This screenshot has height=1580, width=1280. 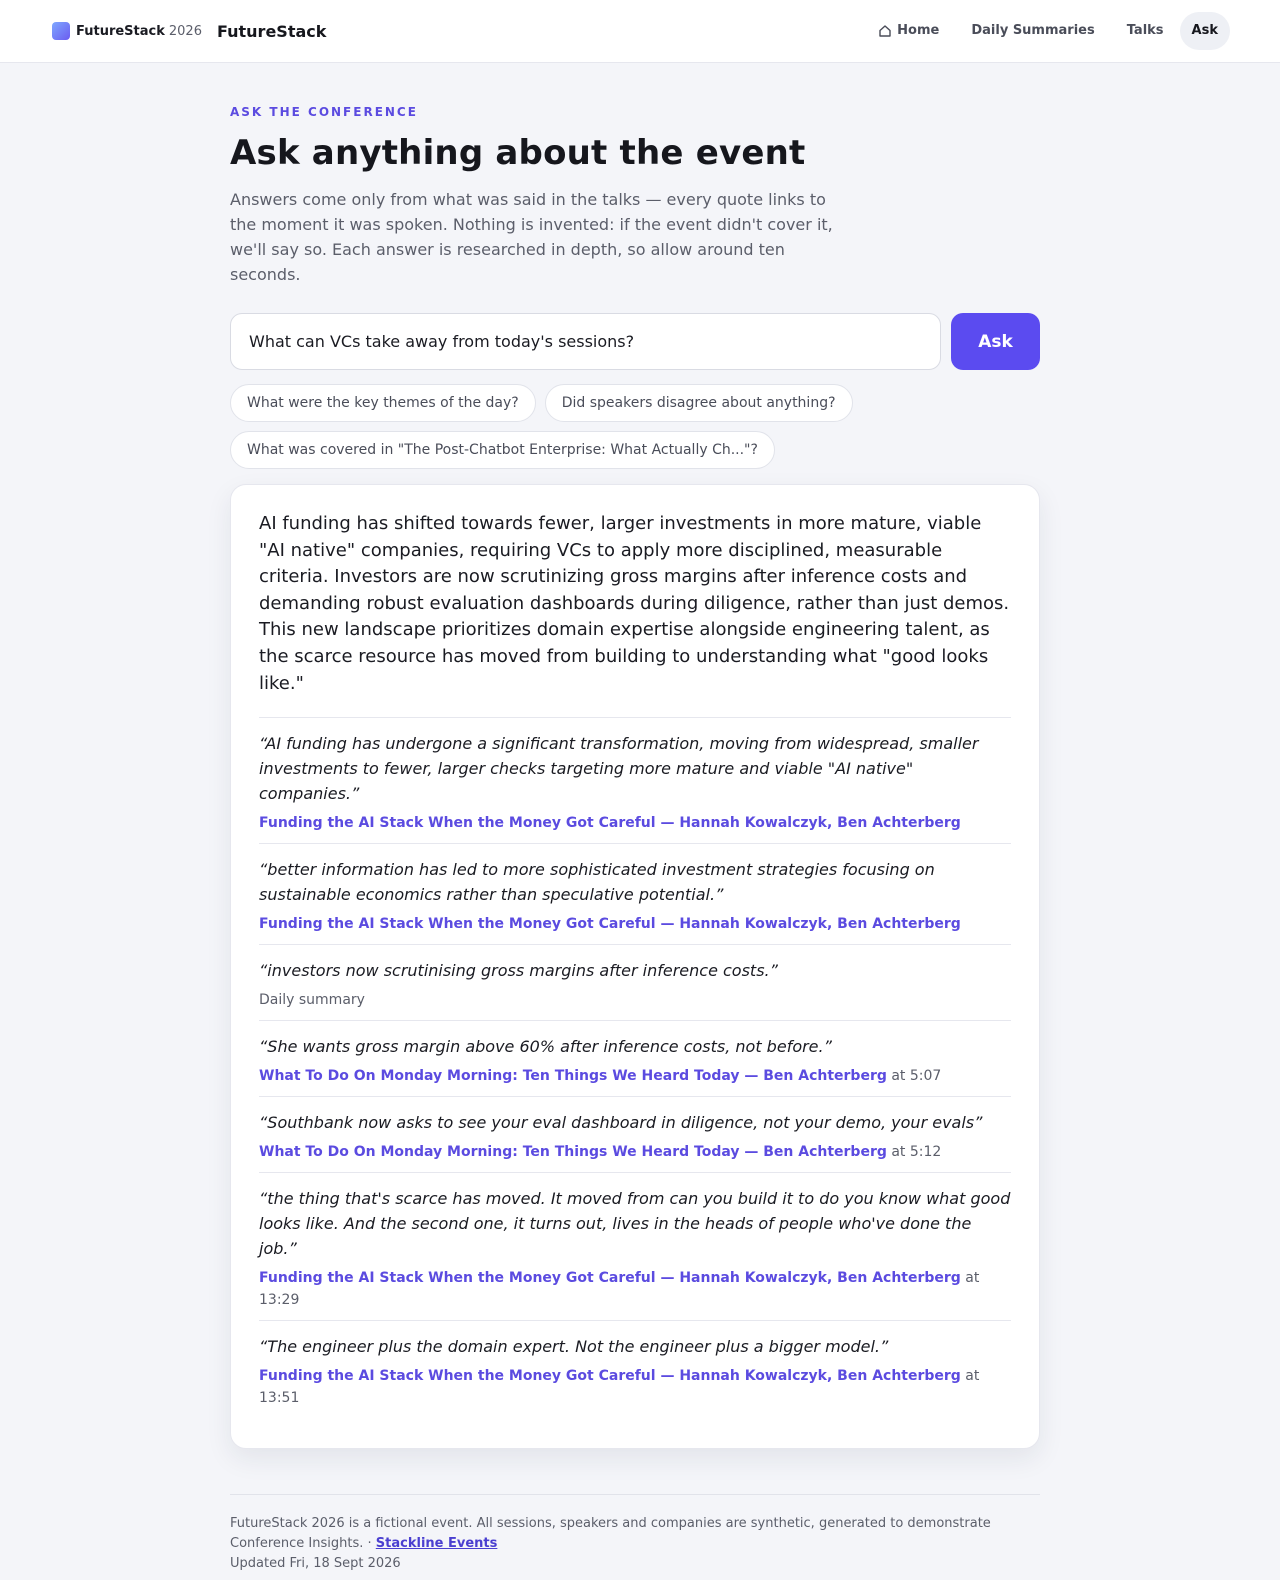 I want to click on section-eyebrow: ASK THE CONFERENCE, so click(x=324, y=112).